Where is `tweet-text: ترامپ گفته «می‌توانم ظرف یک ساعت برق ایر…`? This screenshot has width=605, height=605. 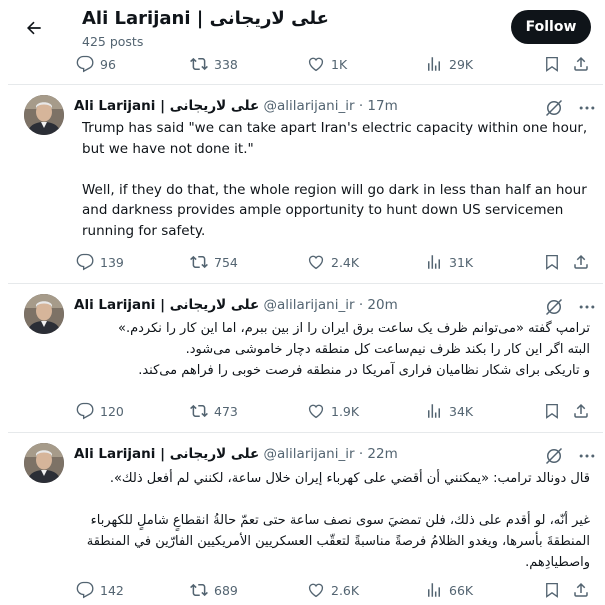
tweet-text: ترامپ گفته «می‌توانم ظرف یک ساعت برق ایر… is located at coordinates (336, 349).